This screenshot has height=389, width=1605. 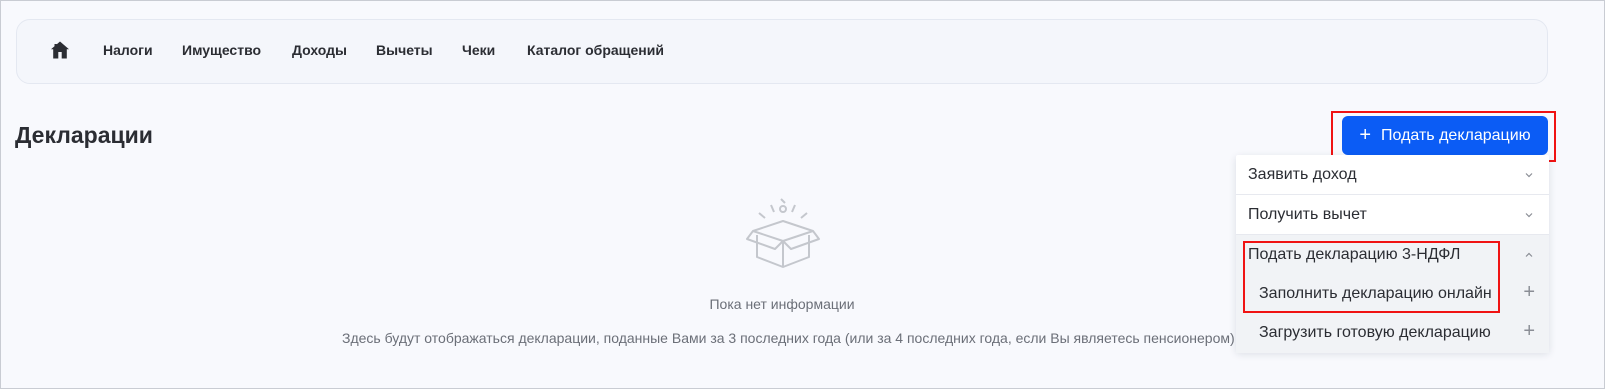 What do you see at coordinates (404, 50) in the screenshot?
I see `nav-item-deductions: Вычеты` at bounding box center [404, 50].